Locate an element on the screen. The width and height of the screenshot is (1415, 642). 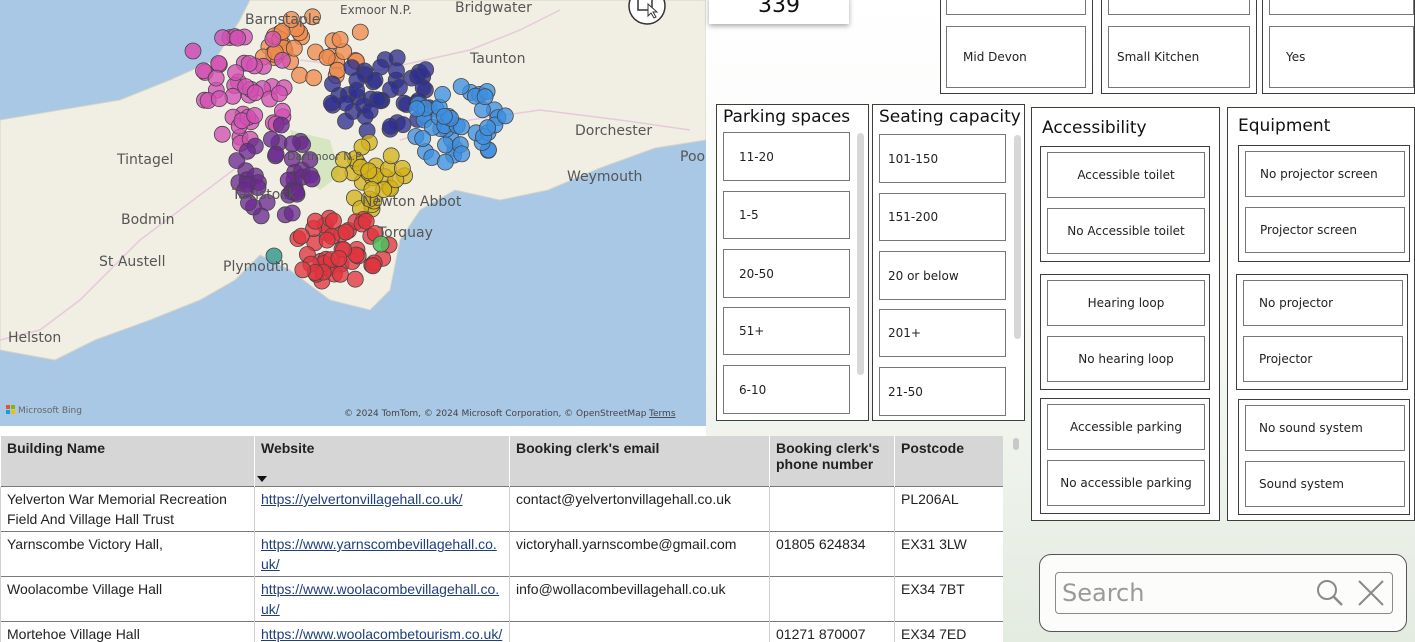
clear-search-icon is located at coordinates (1371, 593).